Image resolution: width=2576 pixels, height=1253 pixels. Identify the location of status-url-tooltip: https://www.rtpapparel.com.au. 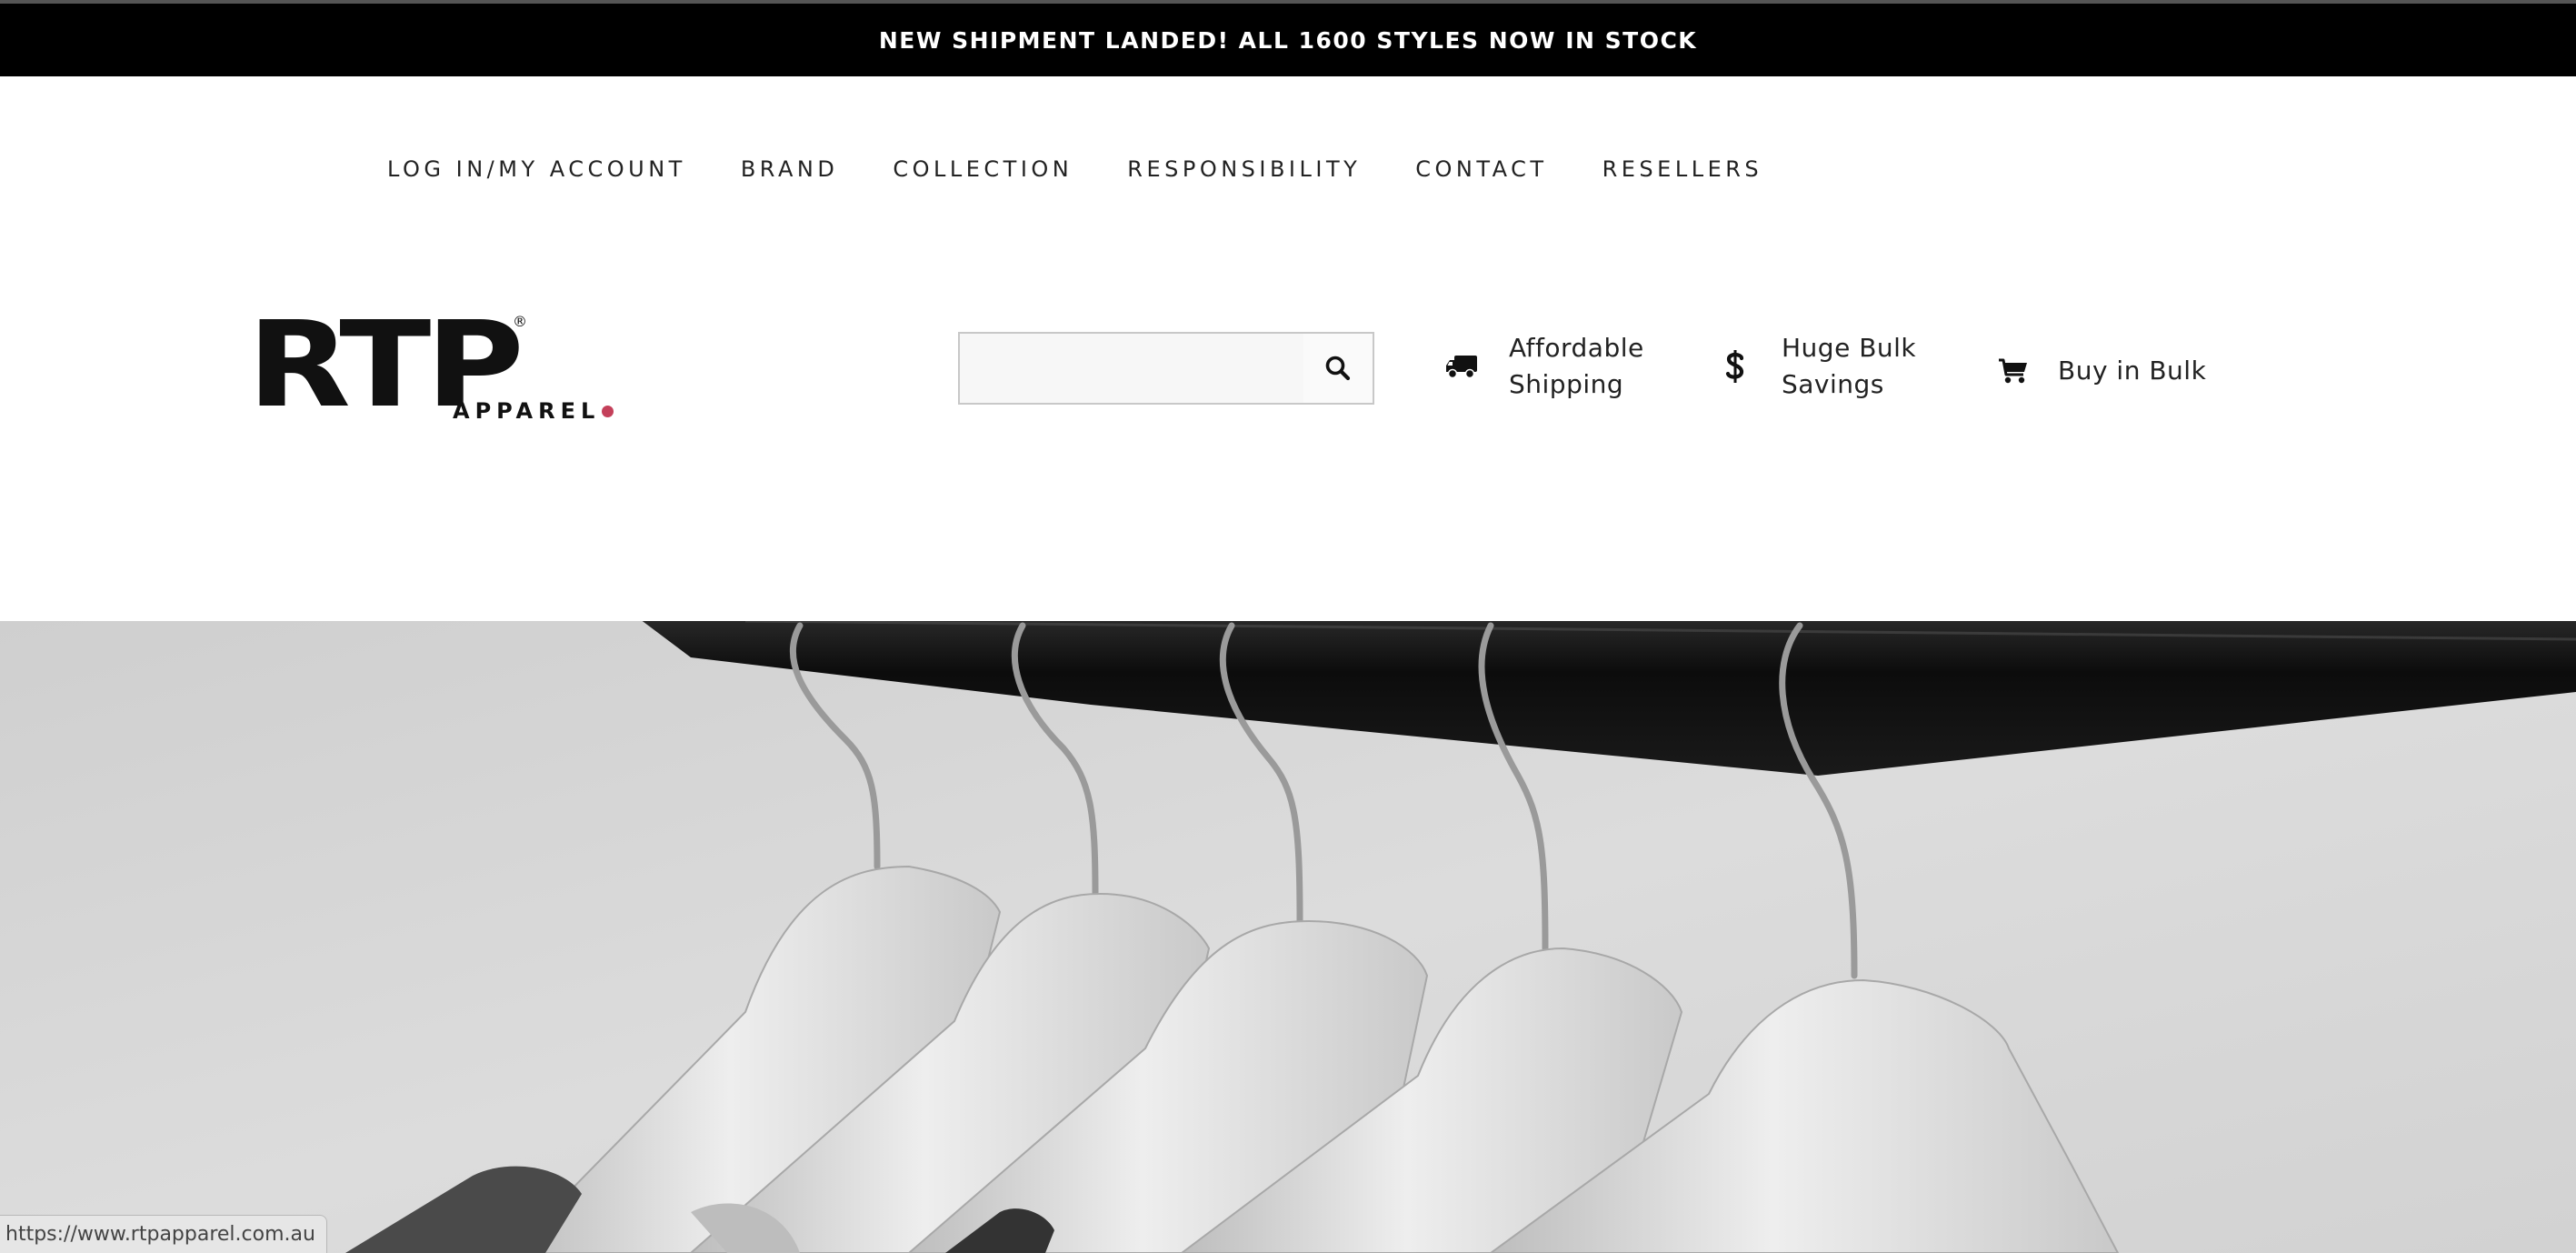
(163, 1234).